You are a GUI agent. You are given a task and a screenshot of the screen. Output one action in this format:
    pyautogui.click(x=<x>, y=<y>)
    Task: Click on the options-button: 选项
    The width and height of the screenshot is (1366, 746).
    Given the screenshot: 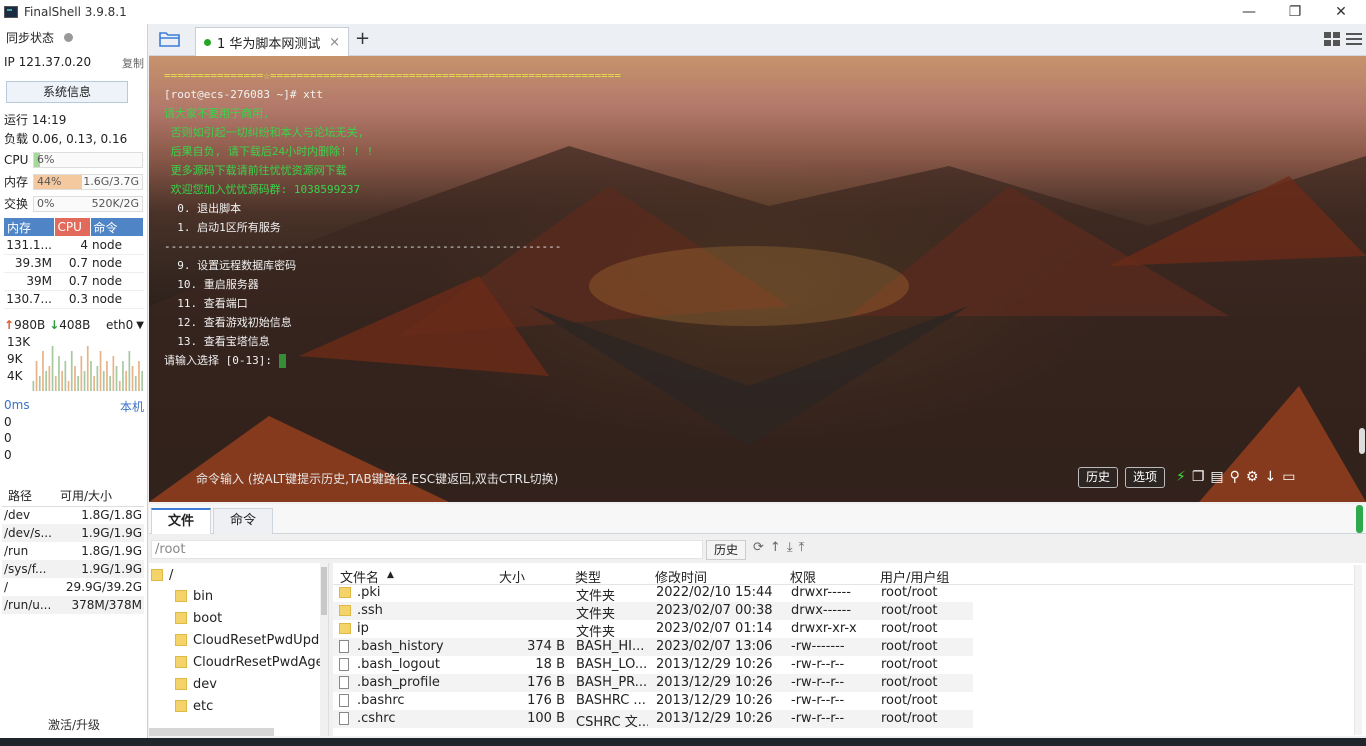 What is the action you would take?
    pyautogui.click(x=1145, y=477)
    